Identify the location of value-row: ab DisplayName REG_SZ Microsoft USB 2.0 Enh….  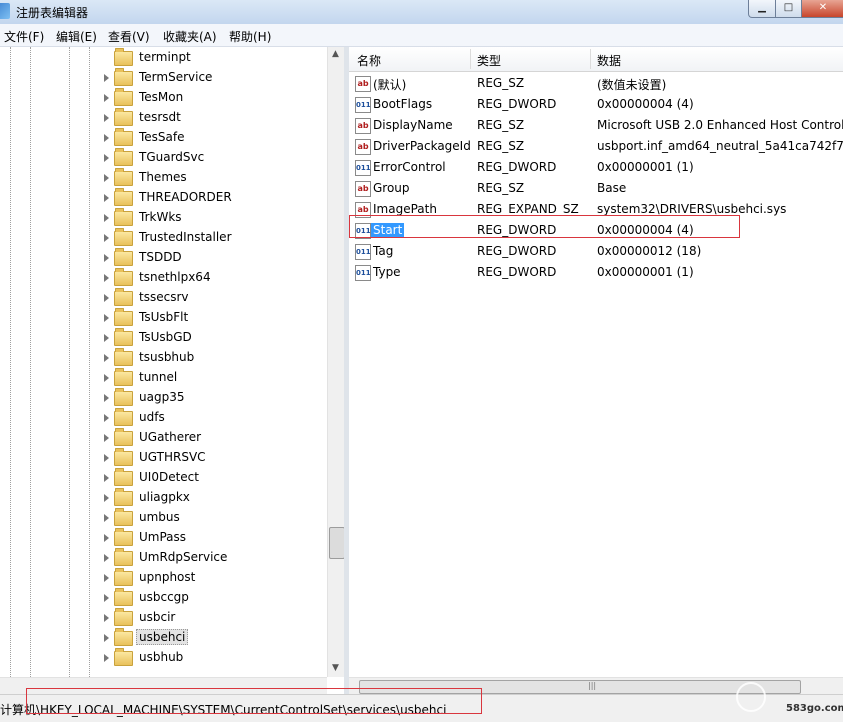
(596, 125).